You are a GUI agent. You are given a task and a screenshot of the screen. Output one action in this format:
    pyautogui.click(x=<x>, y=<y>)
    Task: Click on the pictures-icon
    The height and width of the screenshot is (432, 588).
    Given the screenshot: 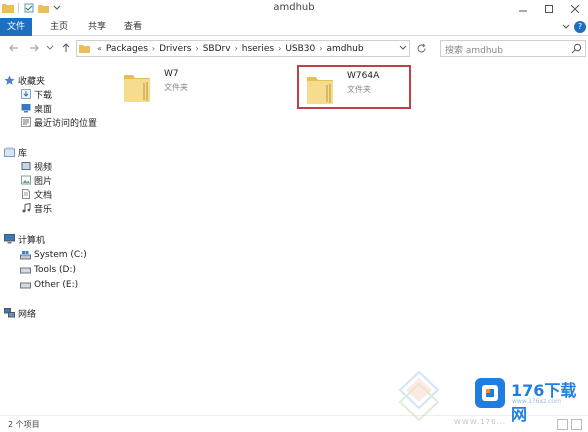 What is the action you would take?
    pyautogui.click(x=25, y=180)
    